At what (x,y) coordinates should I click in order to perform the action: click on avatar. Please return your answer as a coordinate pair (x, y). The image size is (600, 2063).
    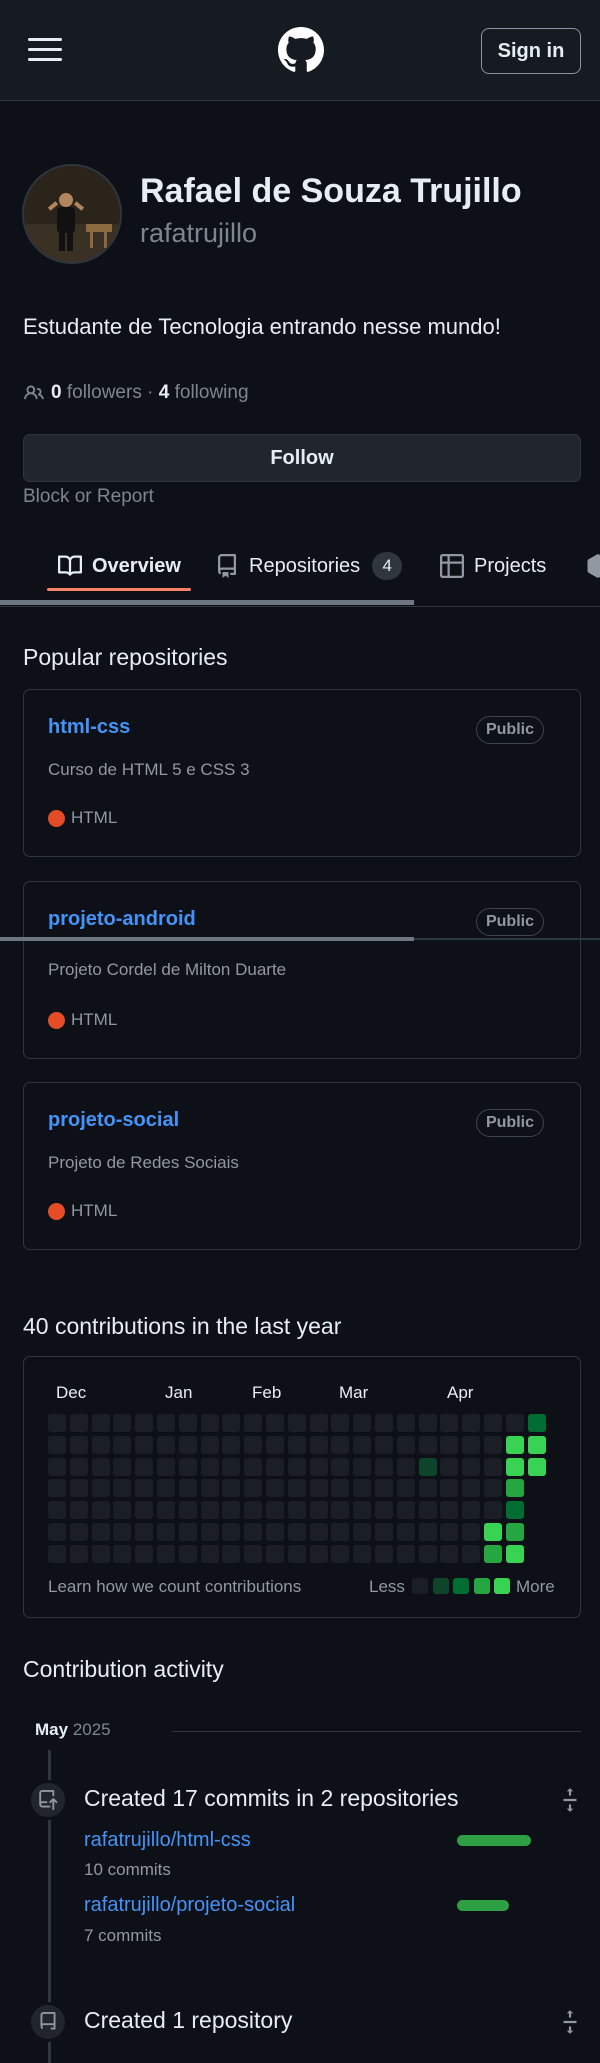
    Looking at the image, I should click on (72, 214).